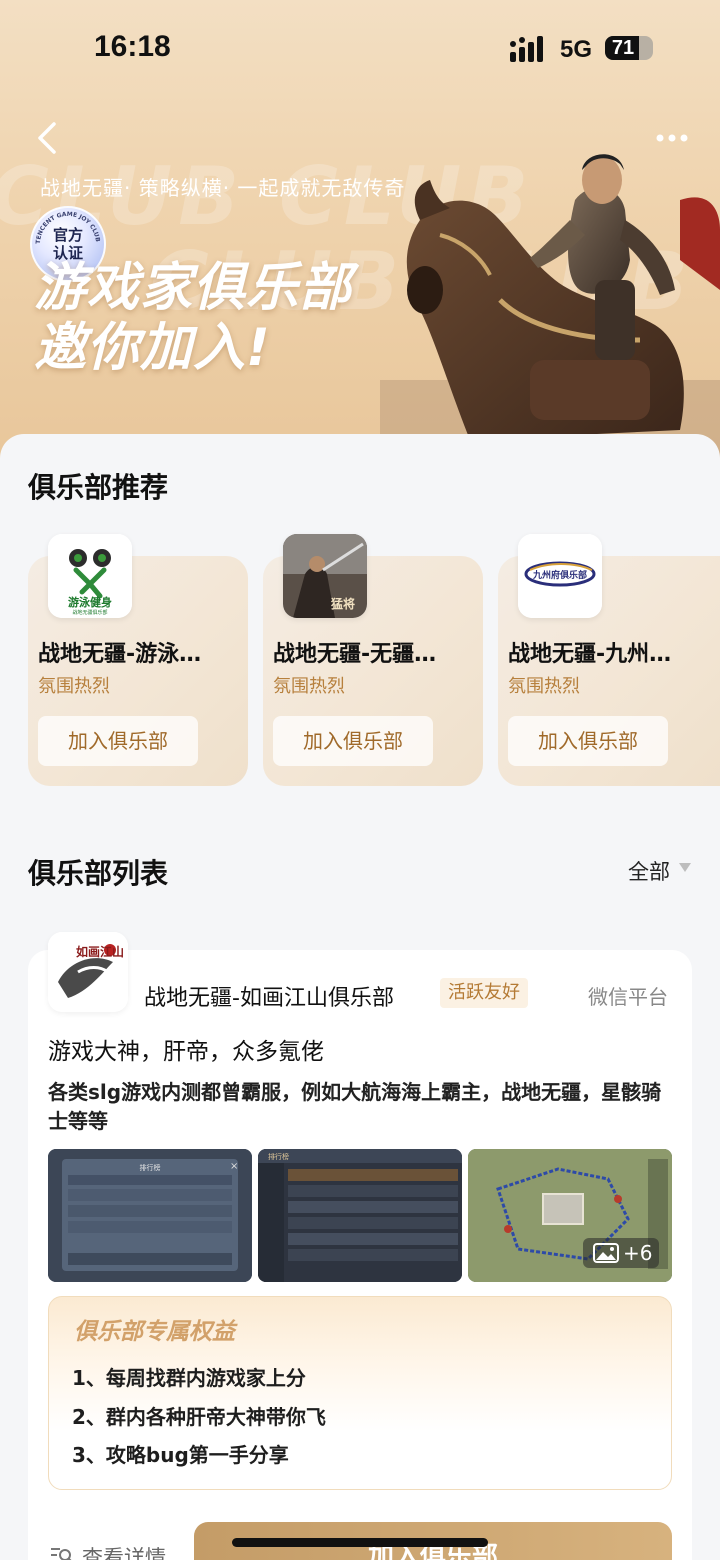 Image resolution: width=720 pixels, height=1560 pixels. What do you see at coordinates (132, 46) in the screenshot?
I see `status-time: 16:18` at bounding box center [132, 46].